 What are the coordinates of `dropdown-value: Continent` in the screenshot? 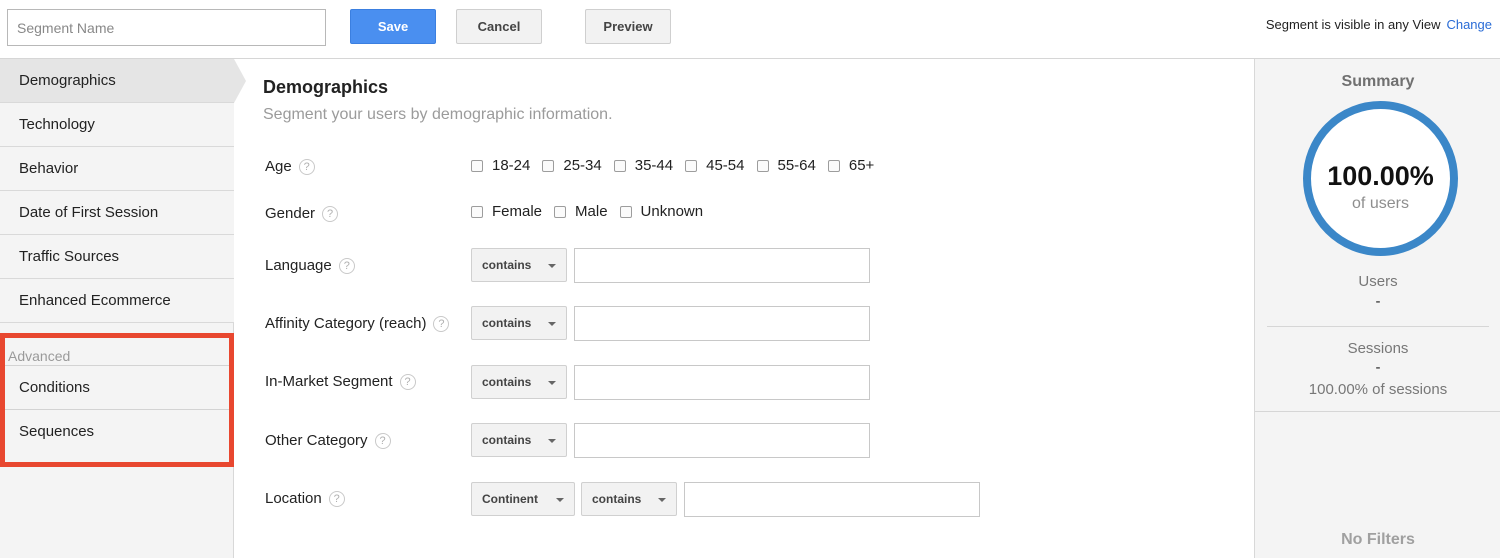 It's located at (510, 499).